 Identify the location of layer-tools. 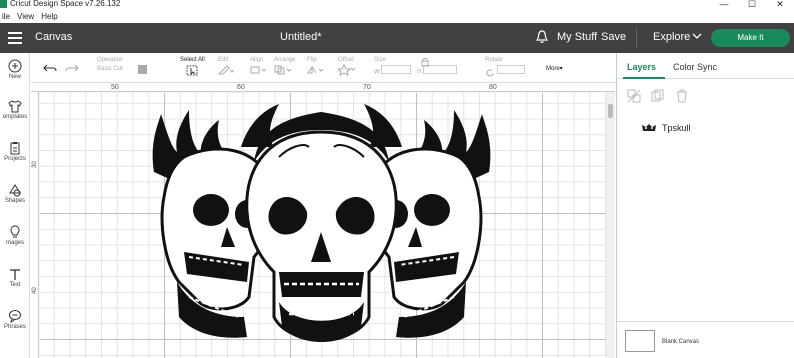
(658, 96).